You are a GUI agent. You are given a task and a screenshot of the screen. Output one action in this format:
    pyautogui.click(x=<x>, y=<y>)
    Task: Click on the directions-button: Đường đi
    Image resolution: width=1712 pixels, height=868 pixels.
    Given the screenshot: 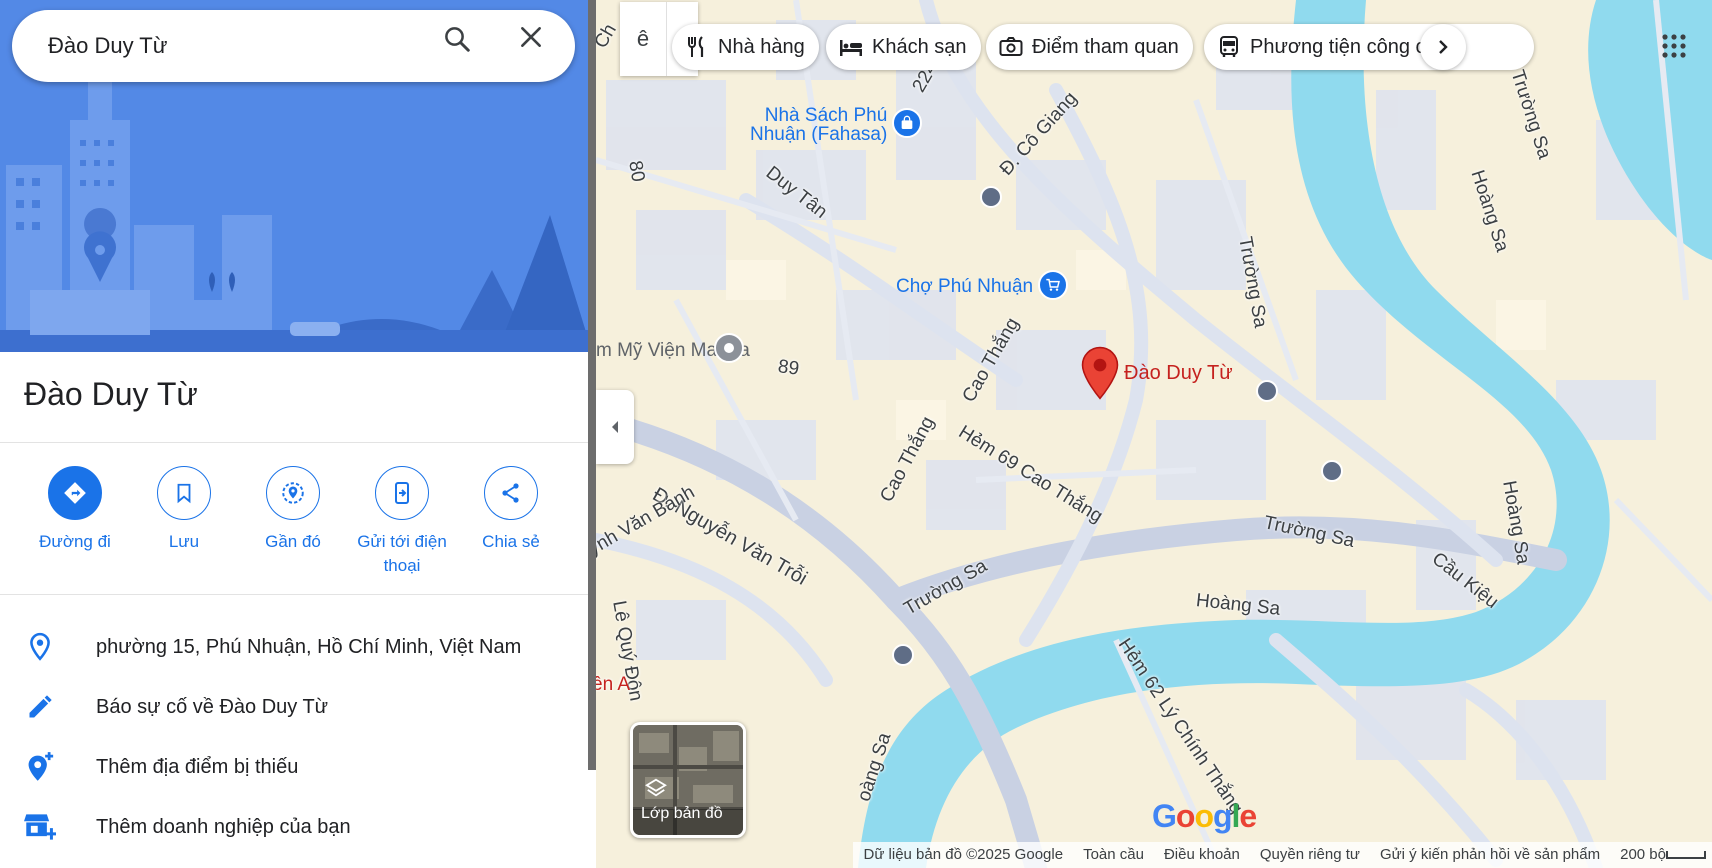 What is the action you would take?
    pyautogui.click(x=75, y=510)
    